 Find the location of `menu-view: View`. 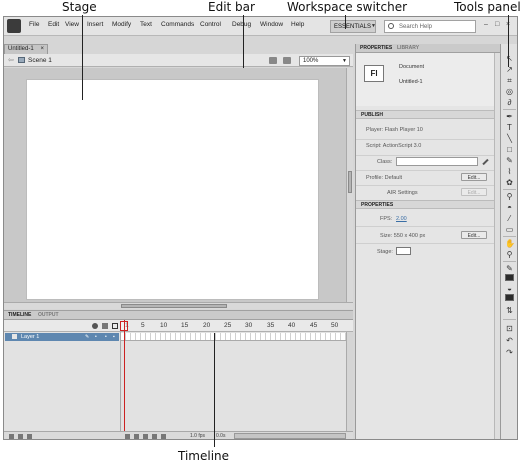

menu-view: View is located at coordinates (72, 24).